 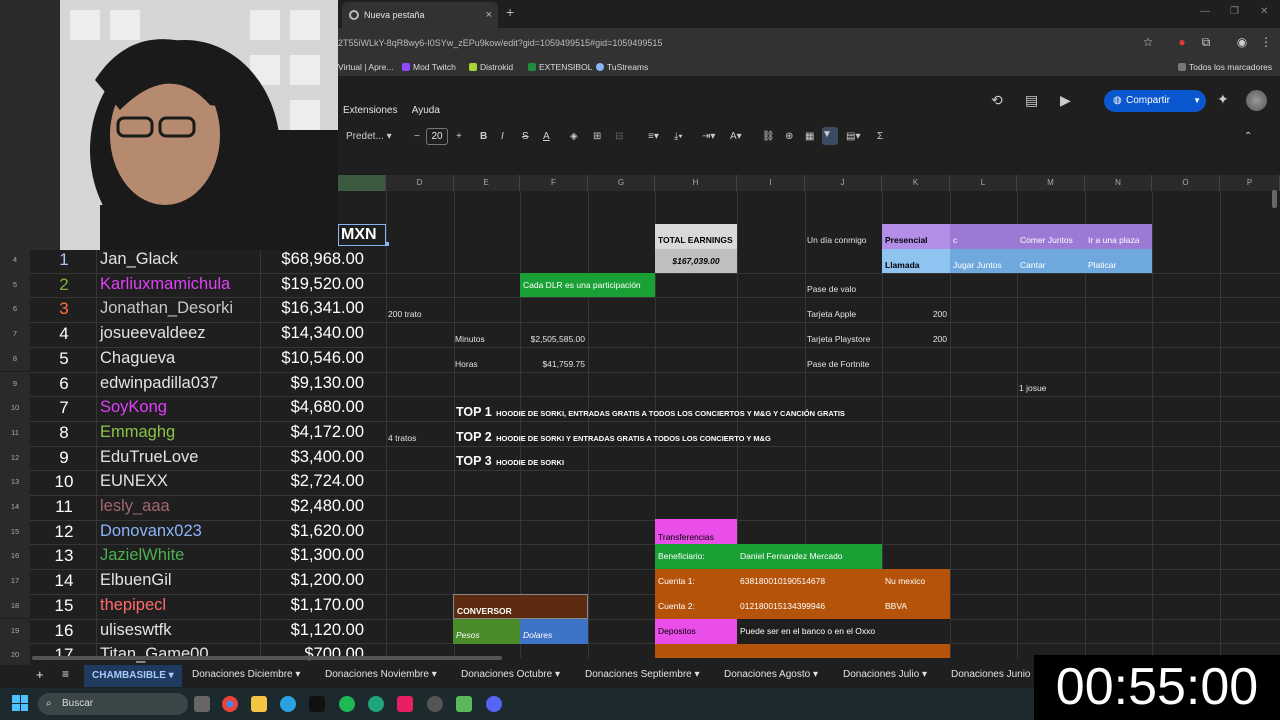 What do you see at coordinates (437, 136) in the screenshot?
I see `font-size-input: 20` at bounding box center [437, 136].